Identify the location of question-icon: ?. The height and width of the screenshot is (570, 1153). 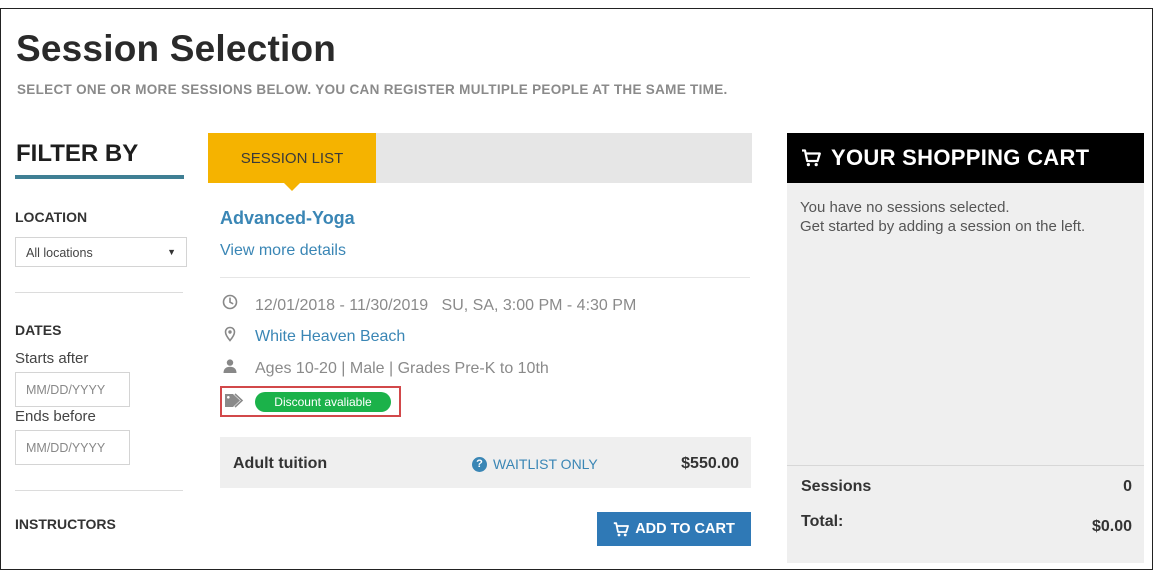
(479, 464).